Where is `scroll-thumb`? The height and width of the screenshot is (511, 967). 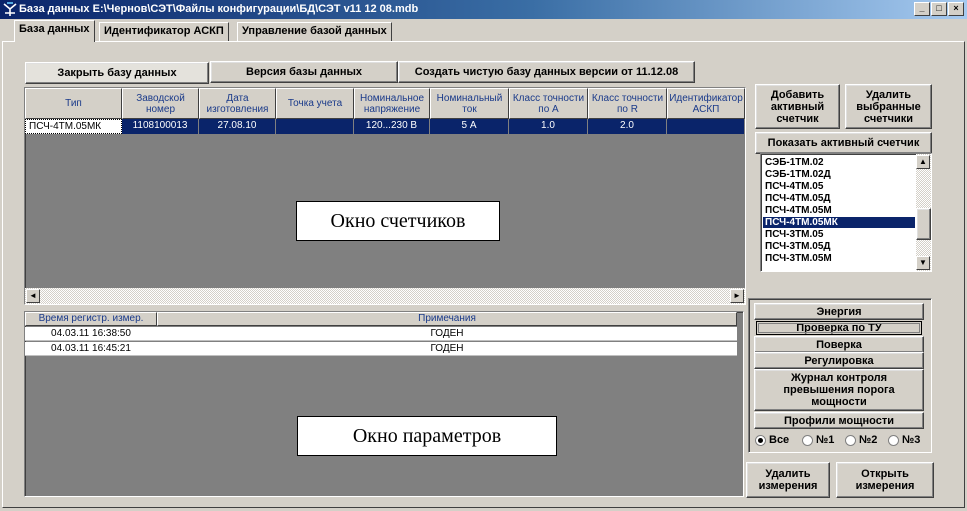
scroll-thumb is located at coordinates (923, 224).